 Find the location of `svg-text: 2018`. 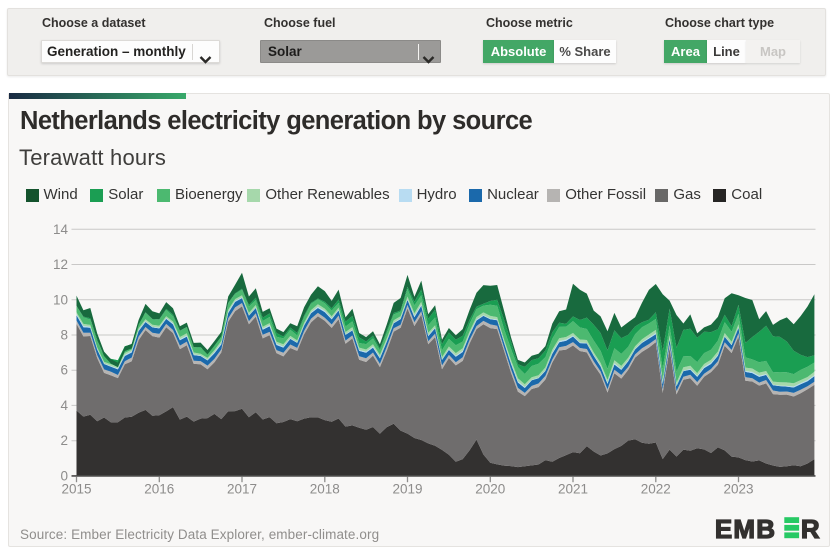

svg-text: 2018 is located at coordinates (325, 488).